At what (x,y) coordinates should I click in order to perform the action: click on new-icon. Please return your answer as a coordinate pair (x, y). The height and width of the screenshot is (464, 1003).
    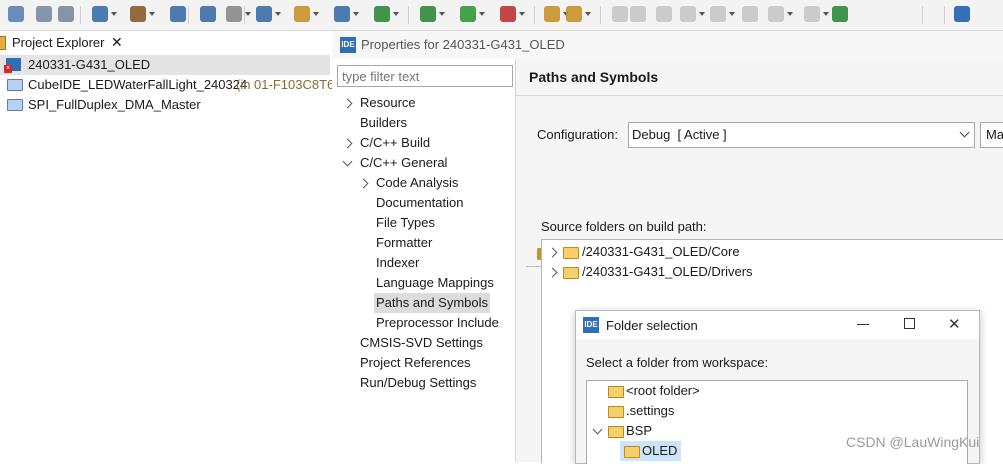
    Looking at the image, I should click on (16, 14).